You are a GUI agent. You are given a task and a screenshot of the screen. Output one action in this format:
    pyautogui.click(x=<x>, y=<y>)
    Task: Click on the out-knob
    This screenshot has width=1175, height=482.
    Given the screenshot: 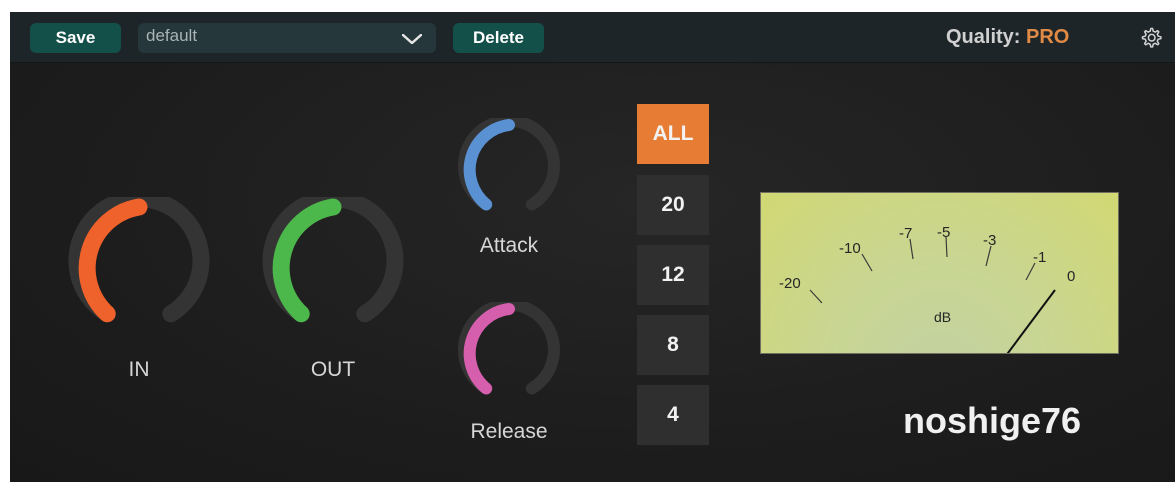 What is the action you would take?
    pyautogui.click(x=333, y=269)
    